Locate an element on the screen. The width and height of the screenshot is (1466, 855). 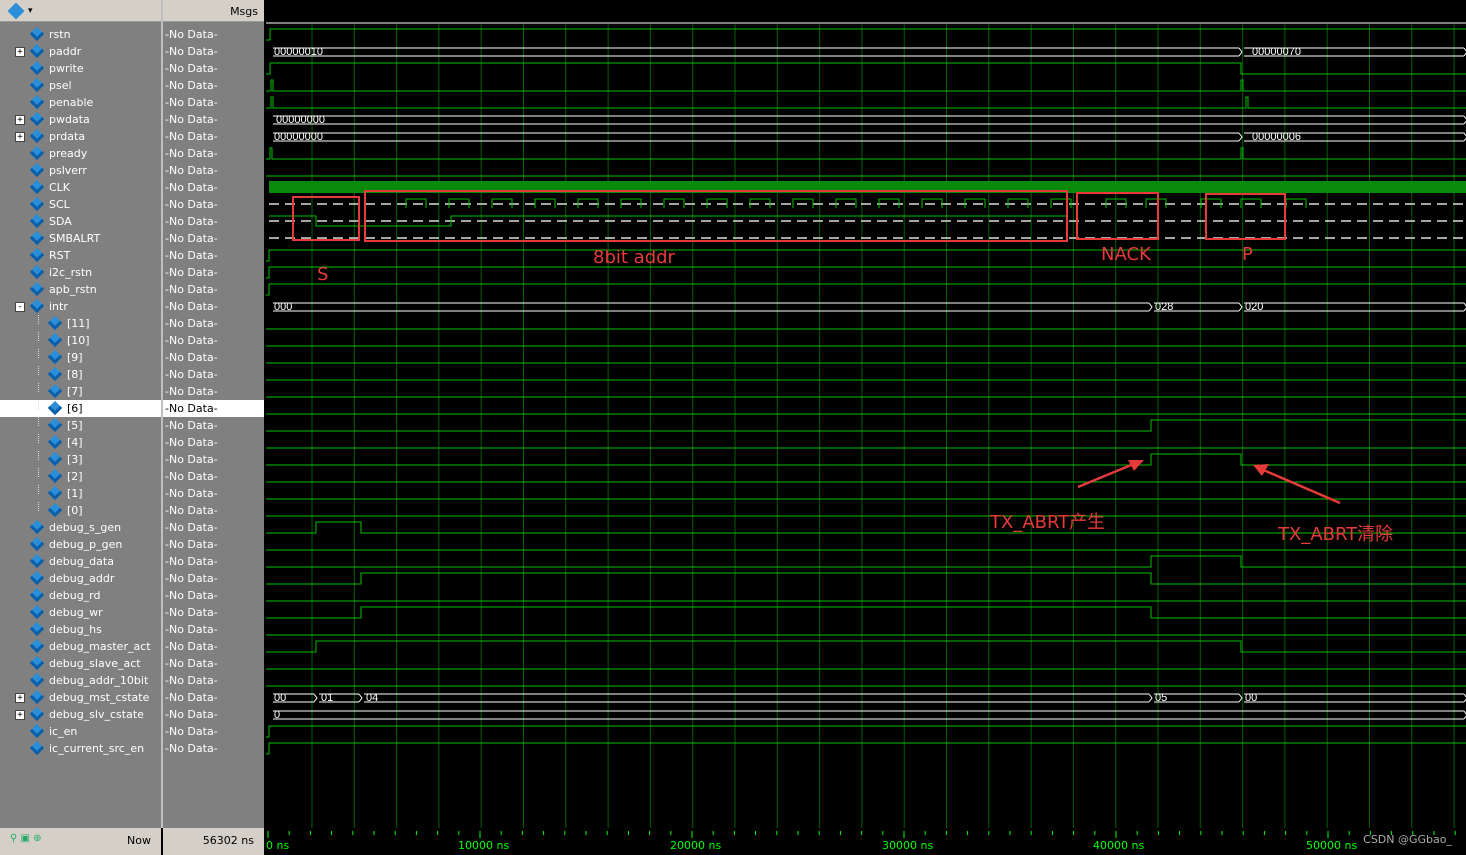
signal-row: pready is located at coordinates (80, 153).